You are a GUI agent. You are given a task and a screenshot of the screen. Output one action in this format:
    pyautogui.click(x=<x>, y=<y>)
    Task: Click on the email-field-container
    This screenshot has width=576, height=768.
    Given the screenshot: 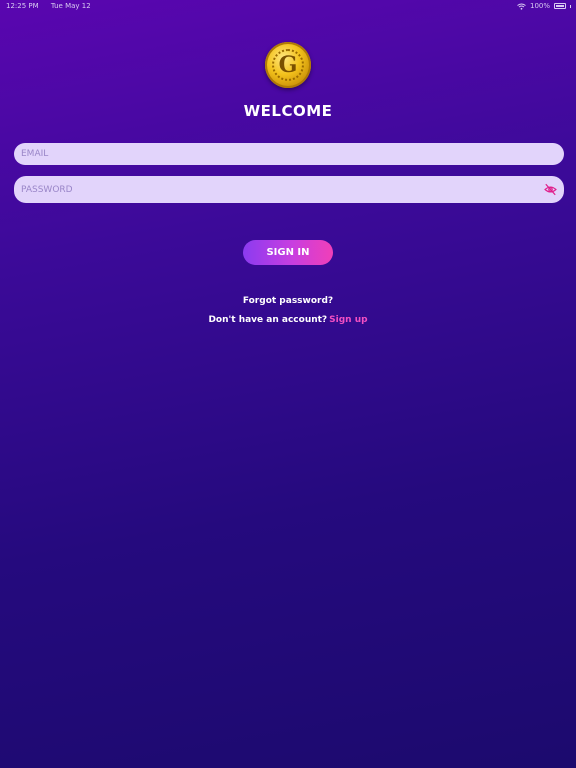 What is the action you would take?
    pyautogui.click(x=289, y=154)
    